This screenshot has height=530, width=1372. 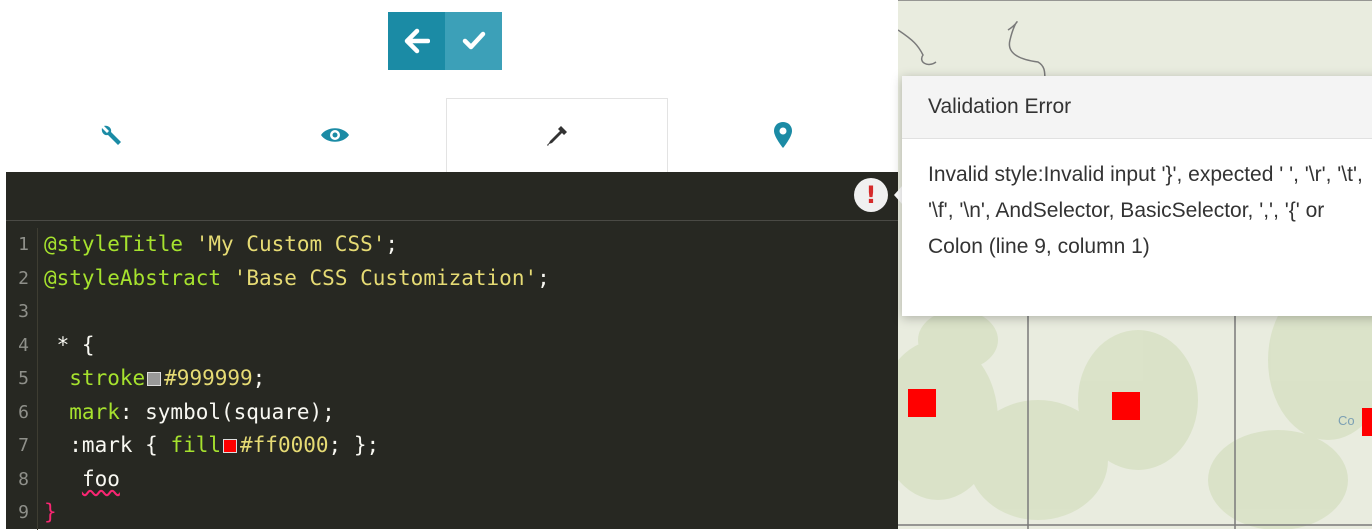 I want to click on code-token: #999999, so click(x=208, y=378).